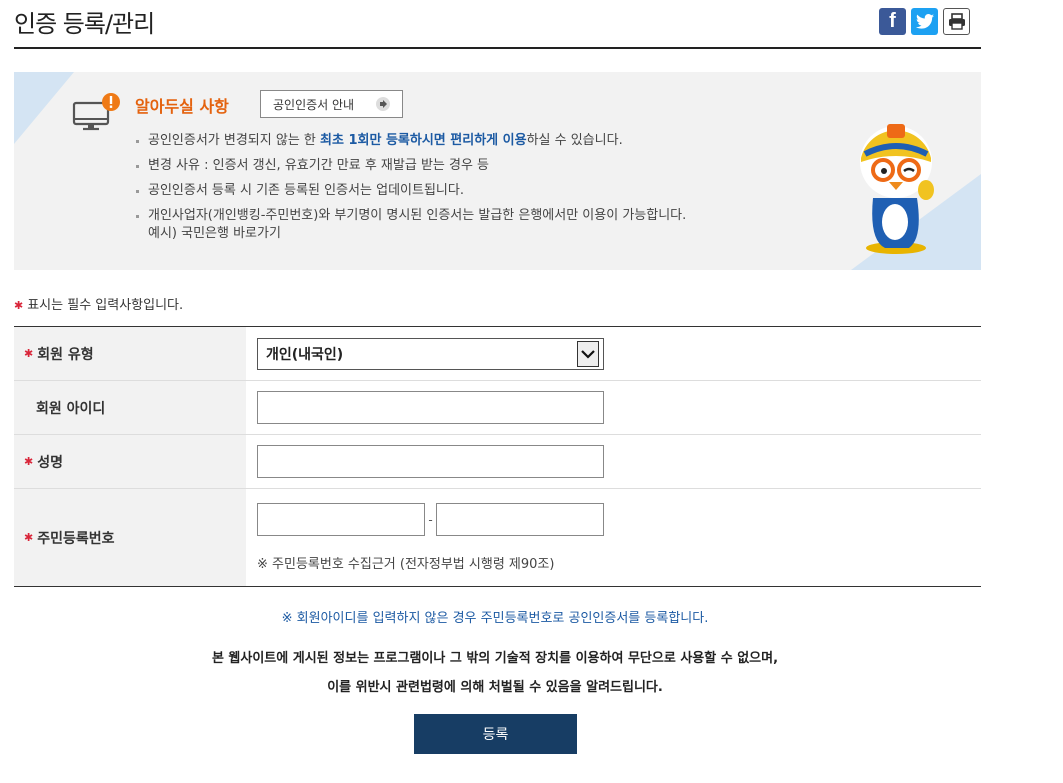 The width and height of the screenshot is (1063, 783). Describe the element at coordinates (130, 461) in the screenshot. I see `name-label: ✱ 성명` at that location.